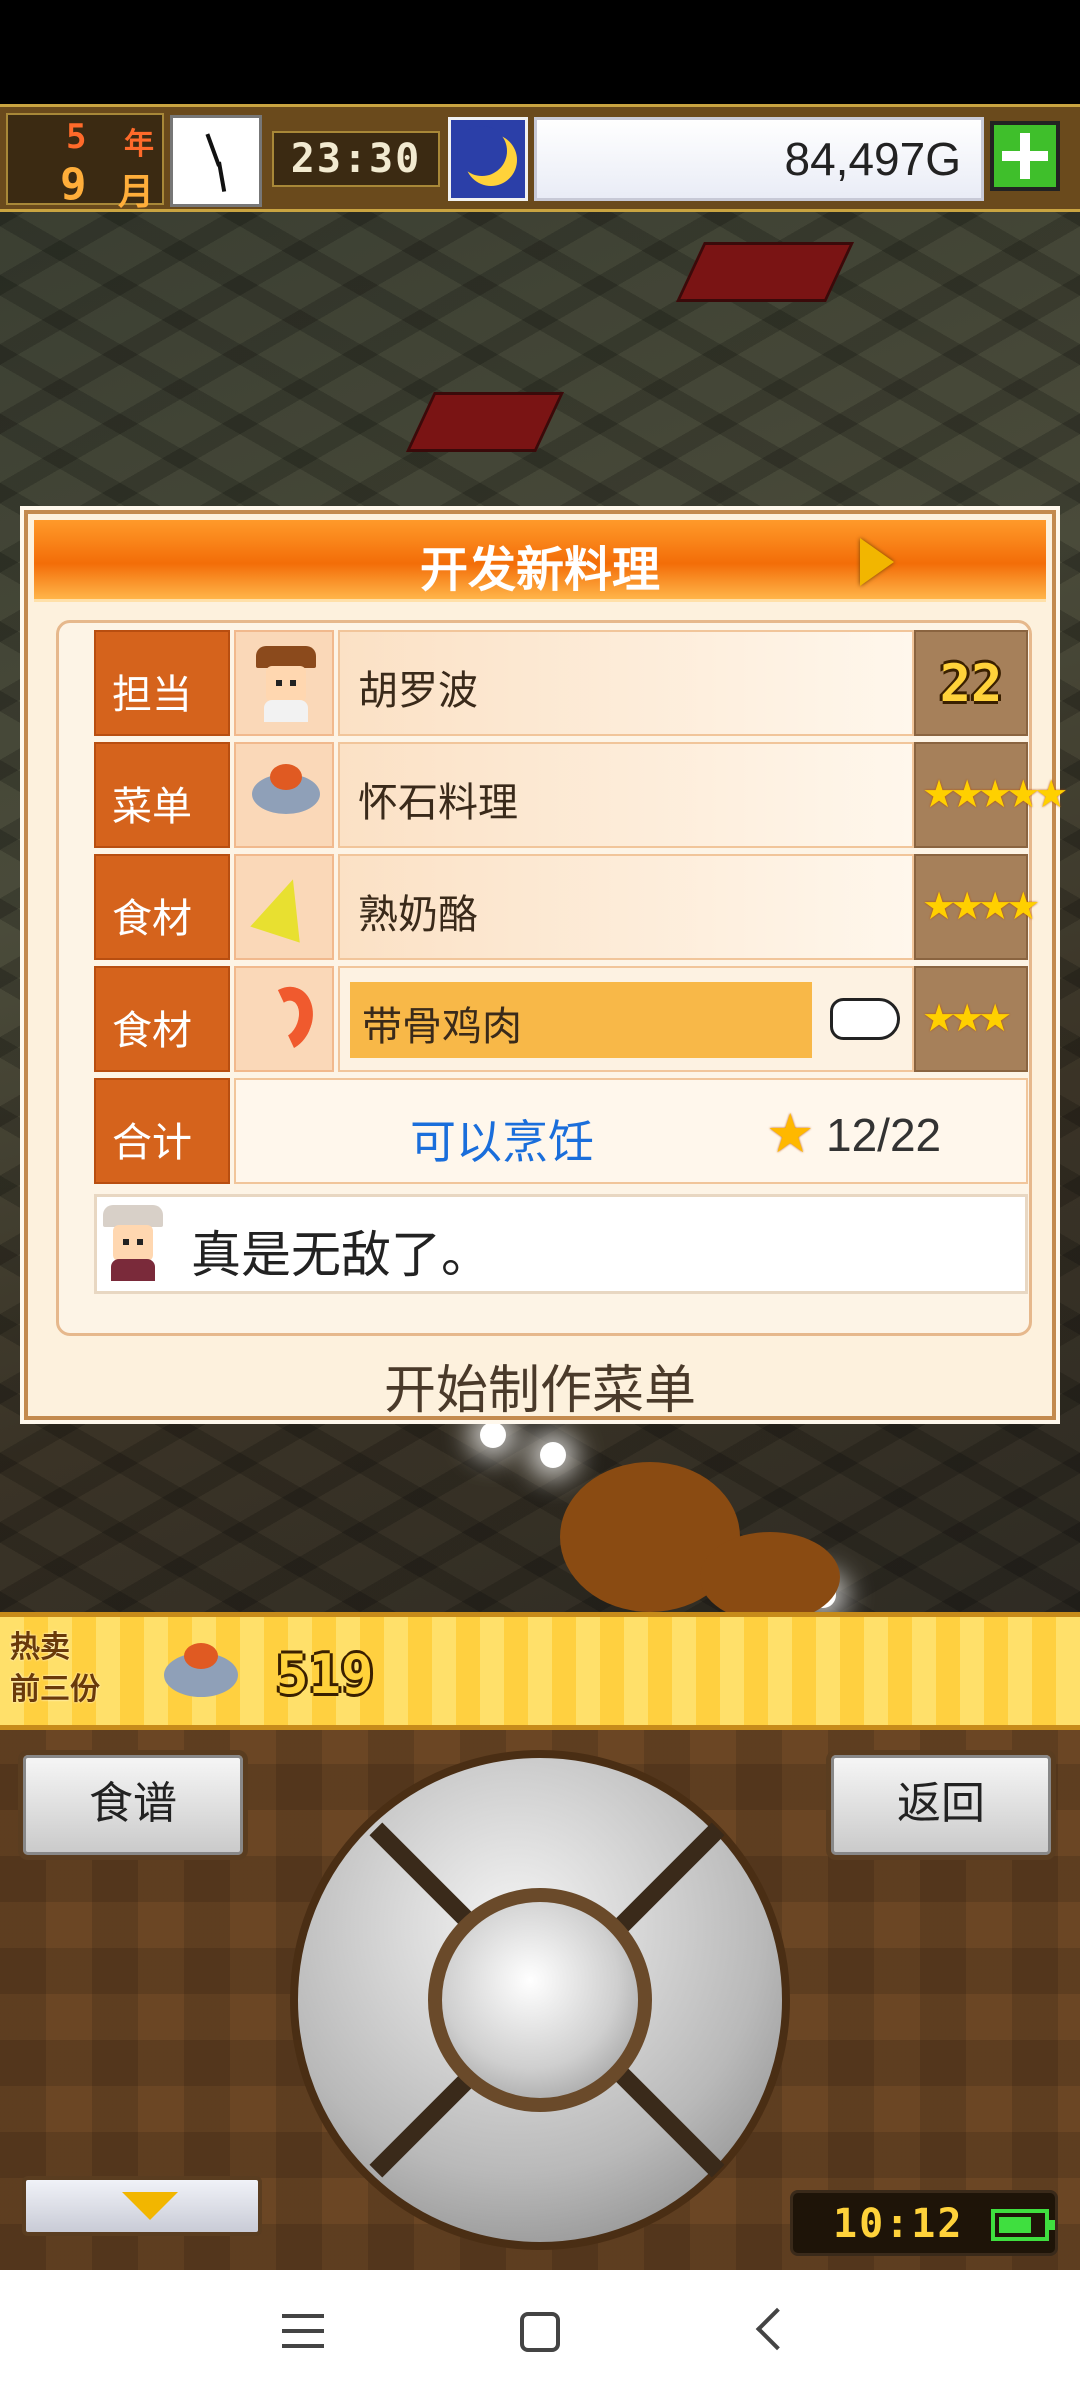  Describe the element at coordinates (981, 906) in the screenshot. I see `ingredient-stars: ★★★★` at that location.